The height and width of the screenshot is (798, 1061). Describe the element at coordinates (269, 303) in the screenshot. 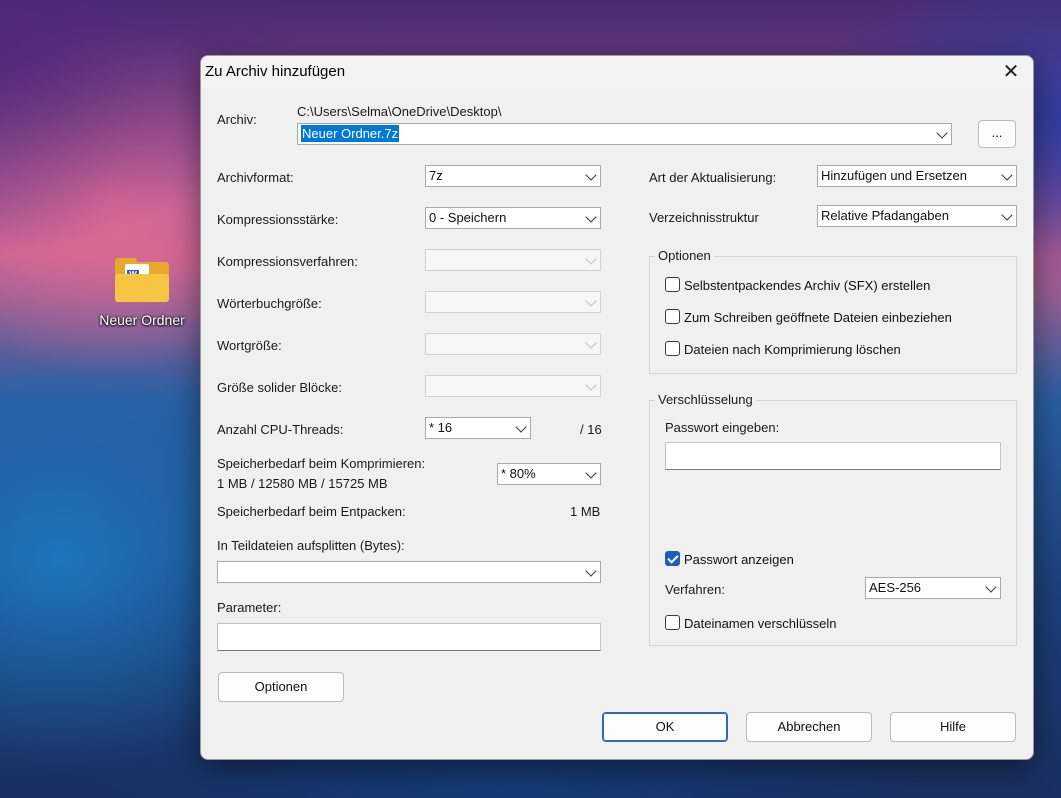

I see `dictionary-label: Wörterbuchgröße:` at that location.